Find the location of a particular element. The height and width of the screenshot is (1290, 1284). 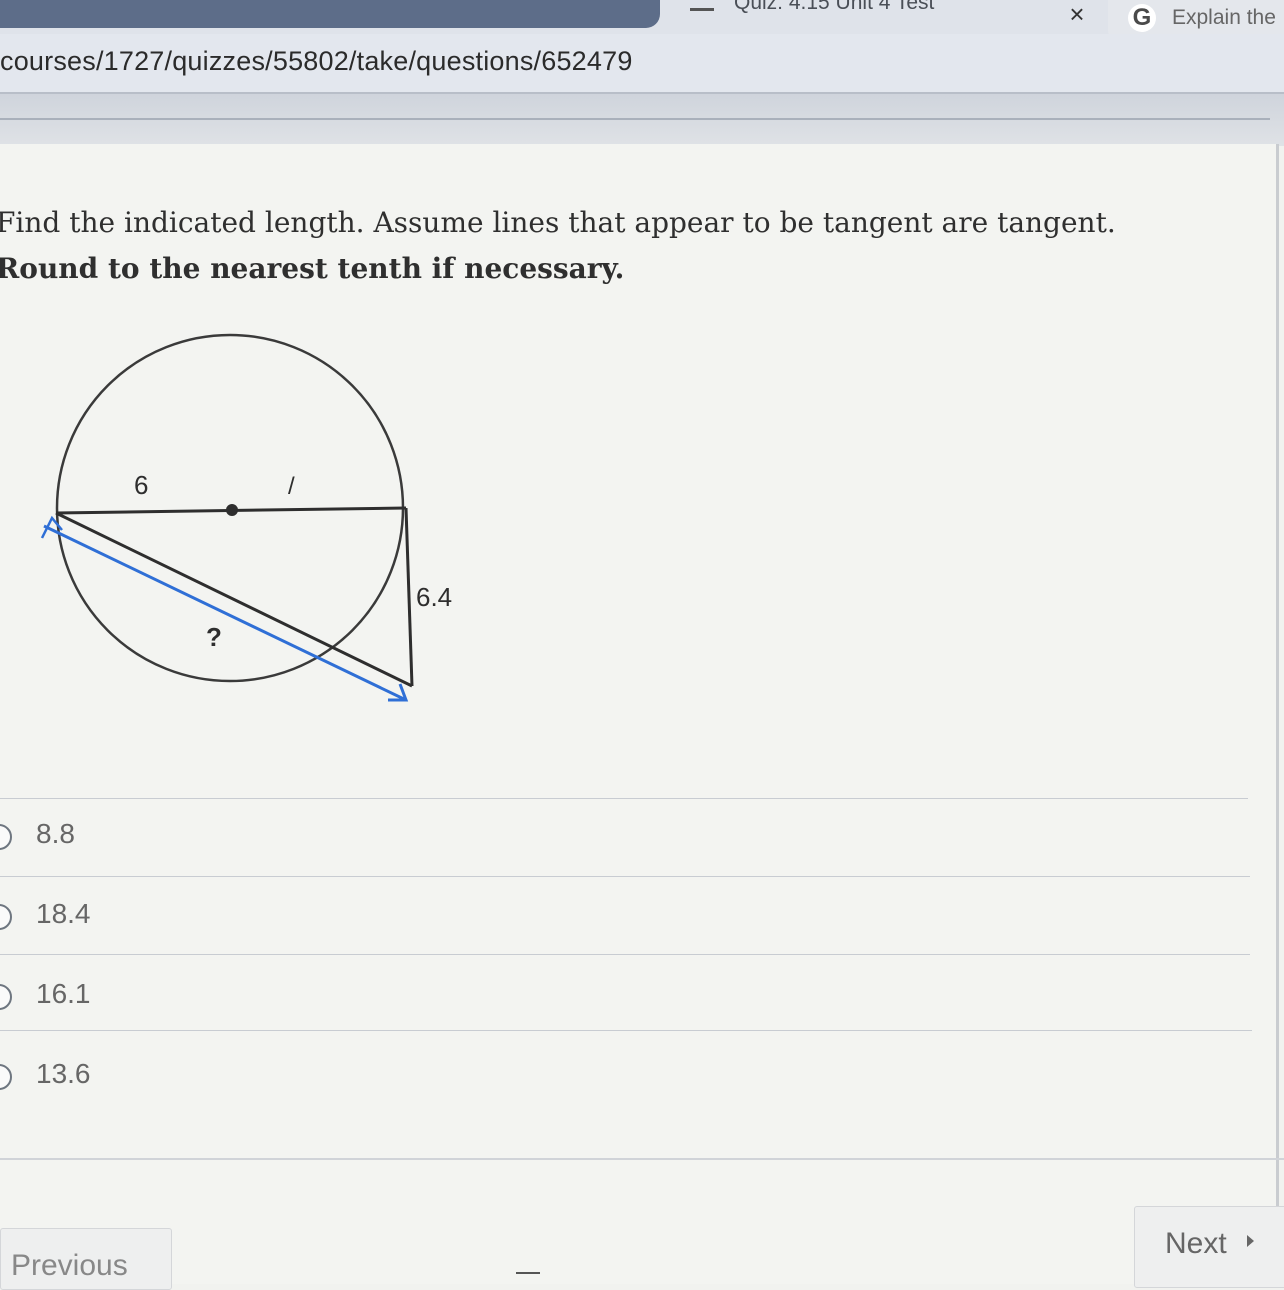

browser-tab-previous is located at coordinates (330, 14).